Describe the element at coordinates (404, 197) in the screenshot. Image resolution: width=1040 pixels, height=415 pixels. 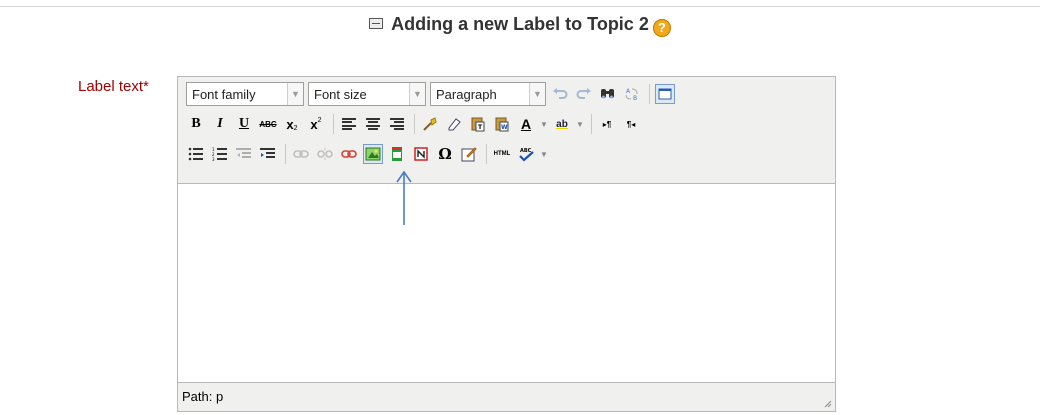
I see `annotation-arrow` at that location.